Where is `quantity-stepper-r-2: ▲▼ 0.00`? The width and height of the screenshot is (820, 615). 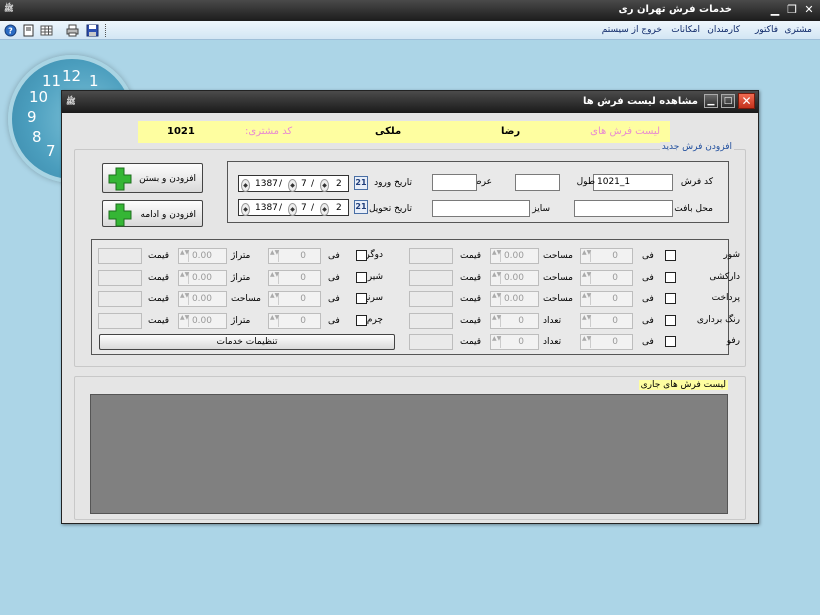
quantity-stepper-r-2: ▲▼ 0.00 is located at coordinates (514, 299).